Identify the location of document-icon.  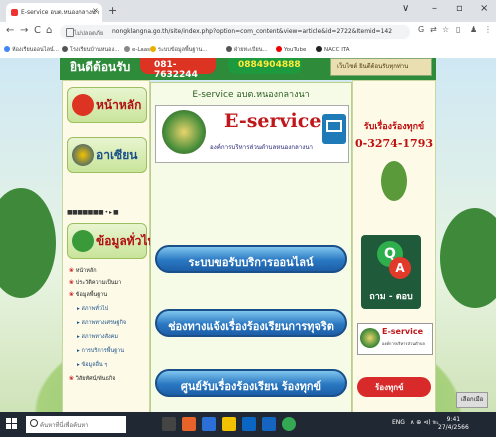
(83, 241).